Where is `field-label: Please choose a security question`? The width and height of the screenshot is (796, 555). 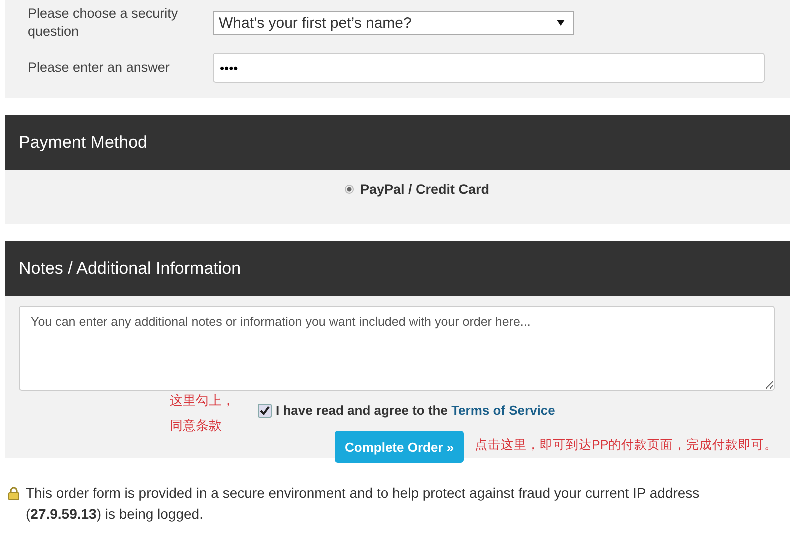 field-label: Please choose a security question is located at coordinates (104, 23).